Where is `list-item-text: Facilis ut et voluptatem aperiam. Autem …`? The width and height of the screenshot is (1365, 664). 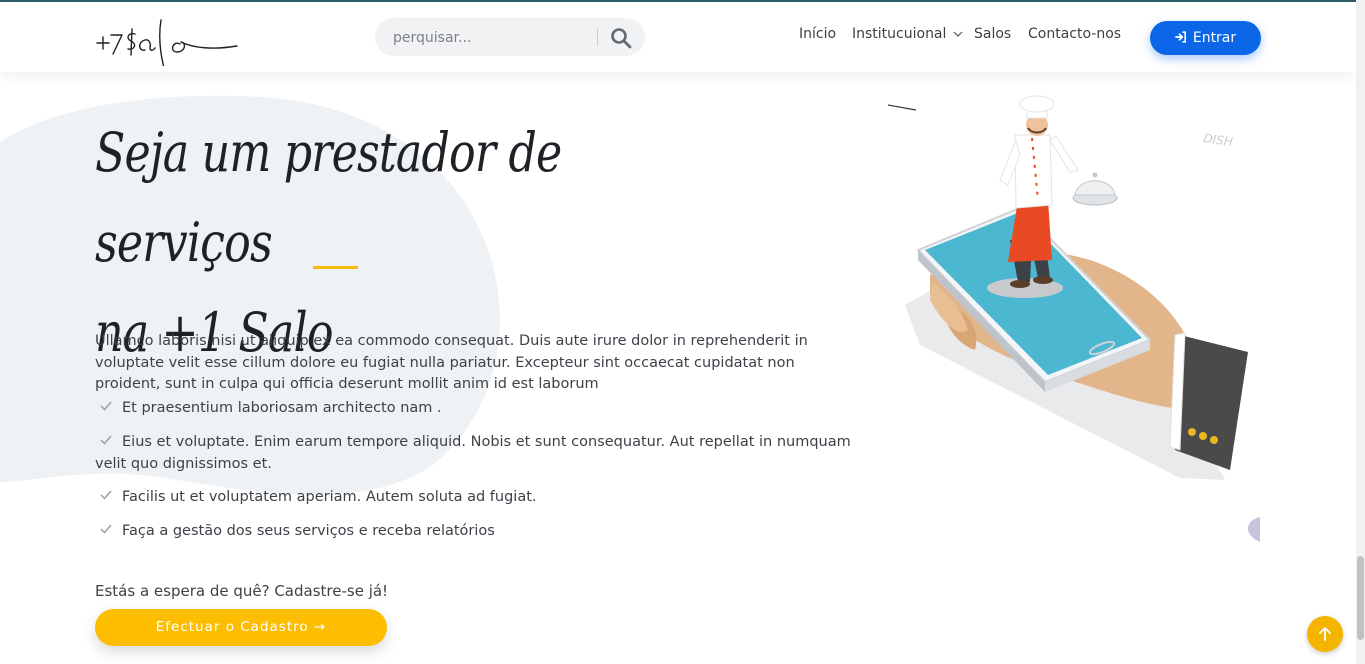
list-item-text: Facilis ut et voluptatem aperiam. Autem … is located at coordinates (329, 497).